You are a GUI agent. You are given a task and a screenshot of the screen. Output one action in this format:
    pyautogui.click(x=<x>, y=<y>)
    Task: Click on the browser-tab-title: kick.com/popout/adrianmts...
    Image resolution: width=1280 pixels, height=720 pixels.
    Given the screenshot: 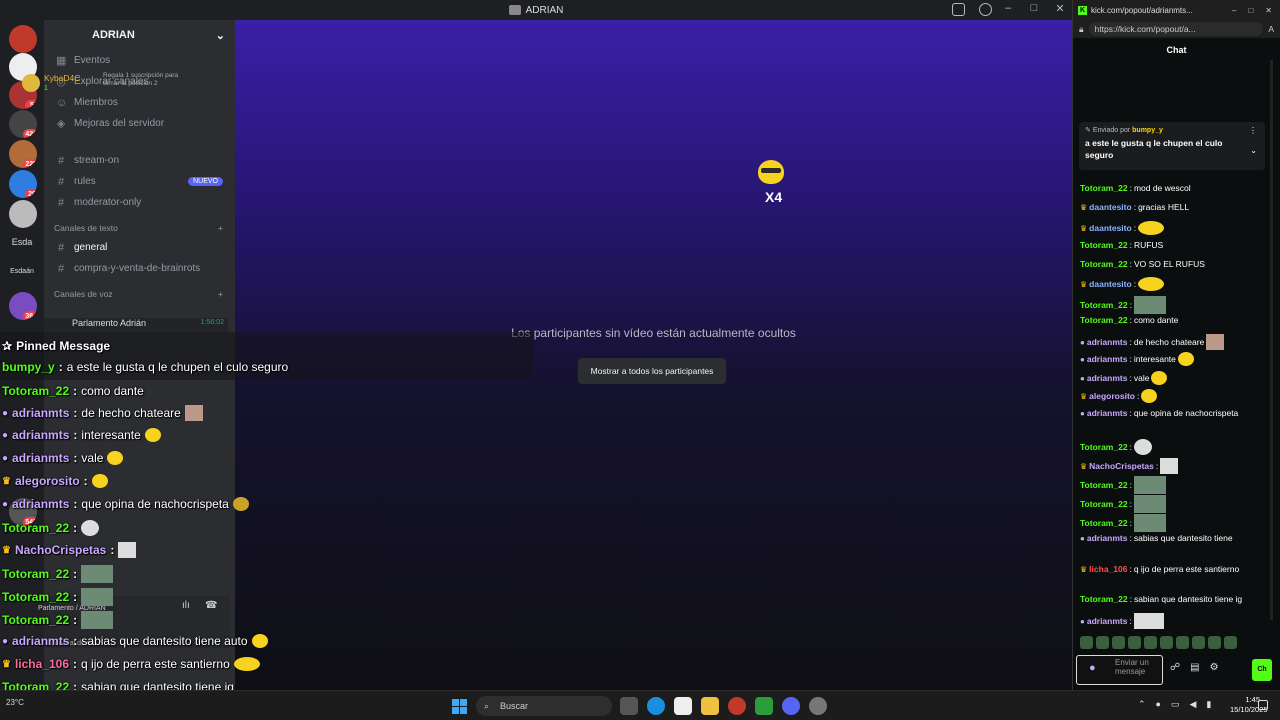 What is the action you would take?
    pyautogui.click(x=1142, y=10)
    